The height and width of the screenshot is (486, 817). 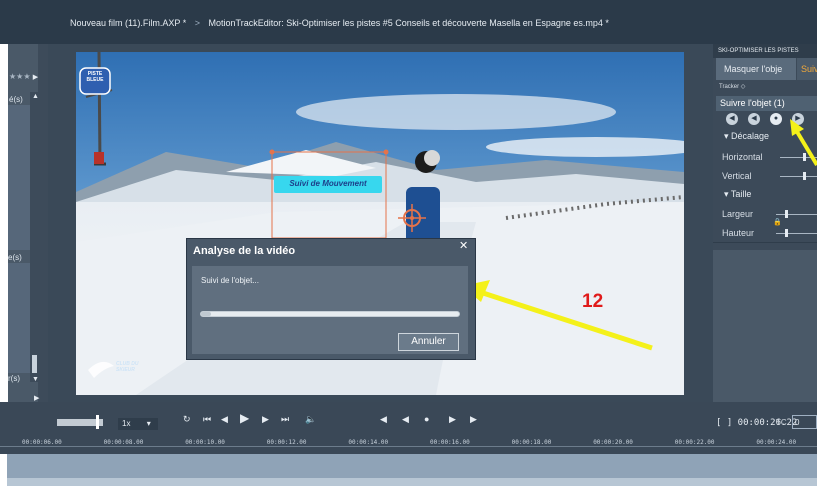 What do you see at coordinates (206, 314) in the screenshot?
I see `progress-fill` at bounding box center [206, 314].